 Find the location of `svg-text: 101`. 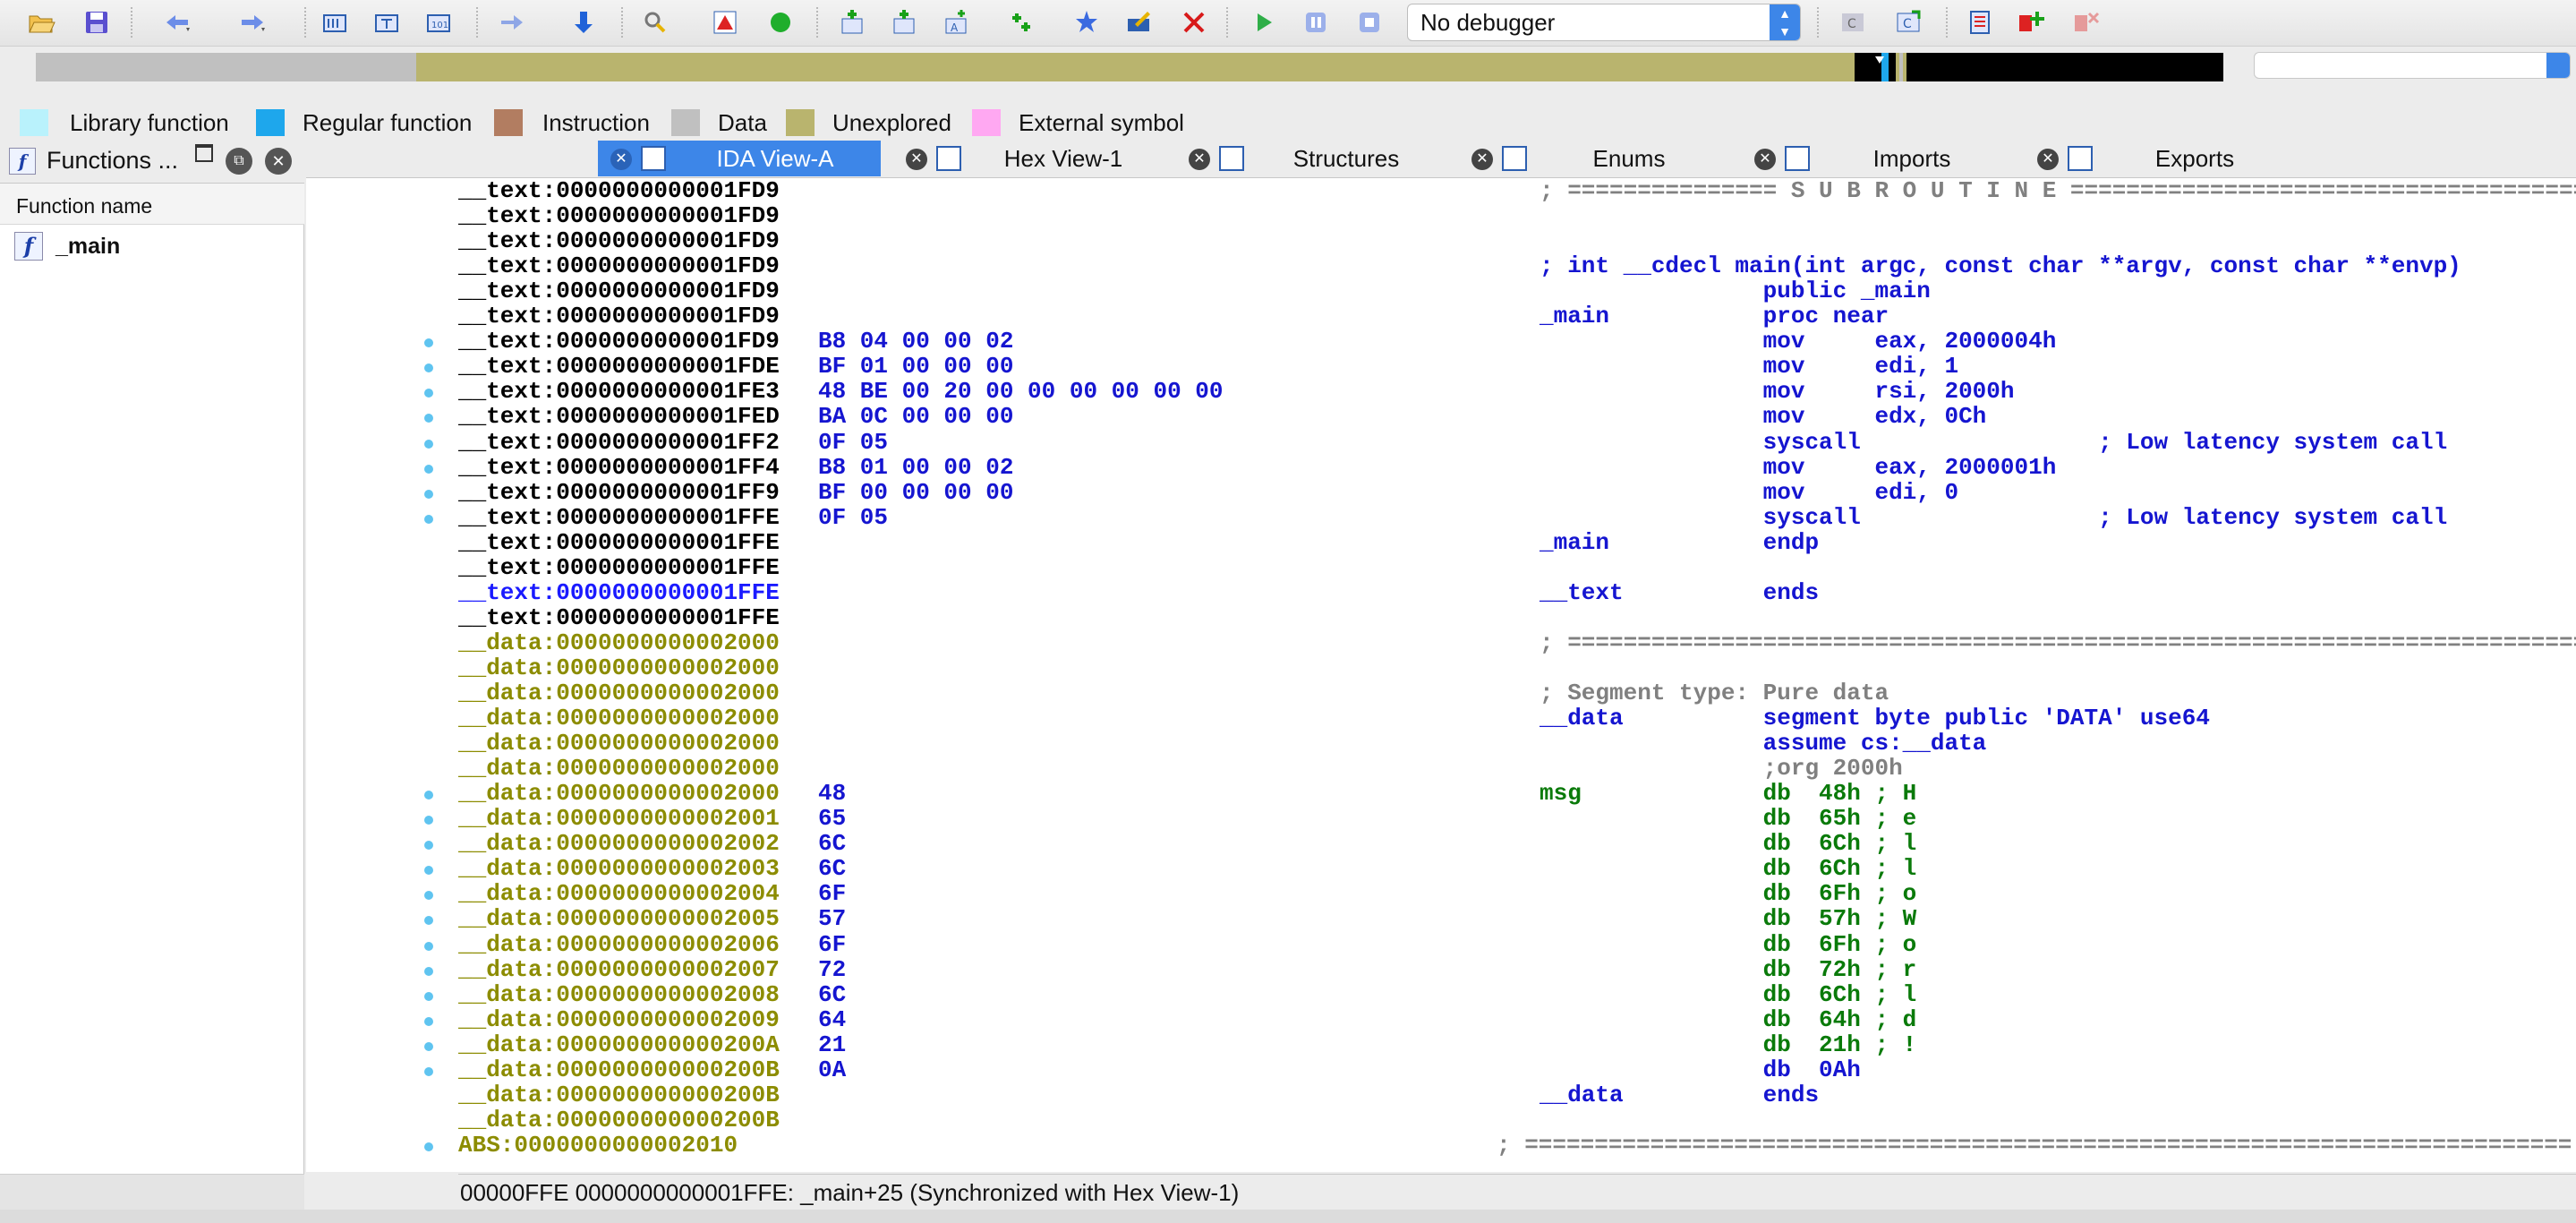

svg-text: 101 is located at coordinates (439, 25).